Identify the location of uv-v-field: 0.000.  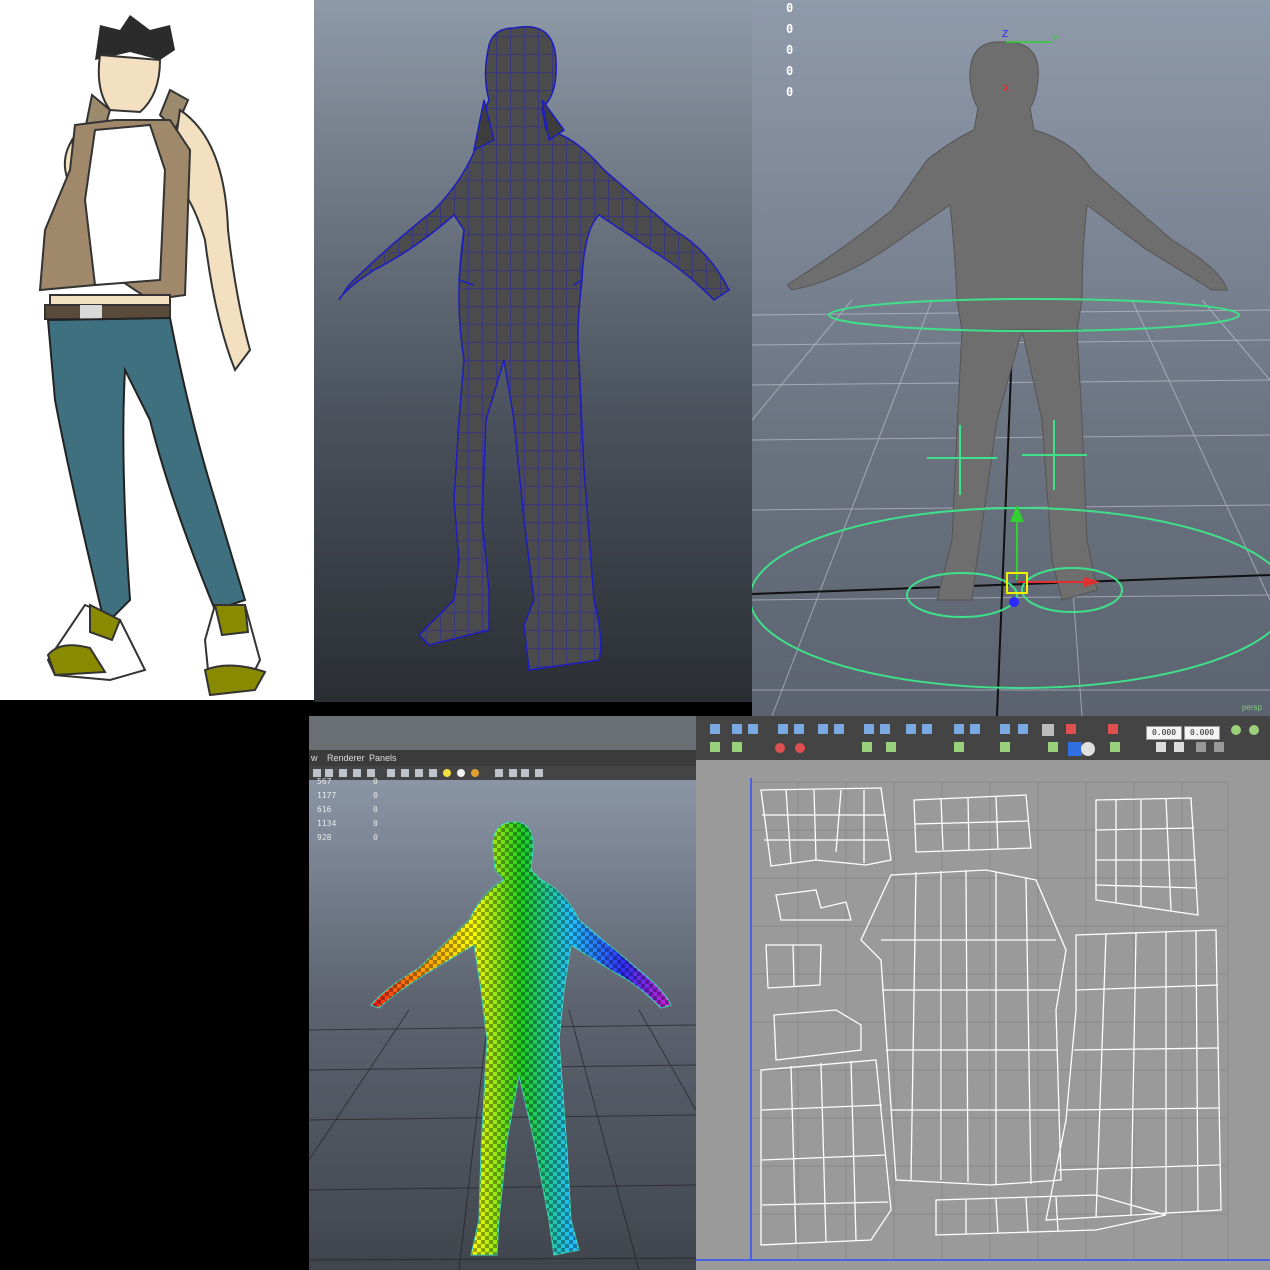
(1202, 733).